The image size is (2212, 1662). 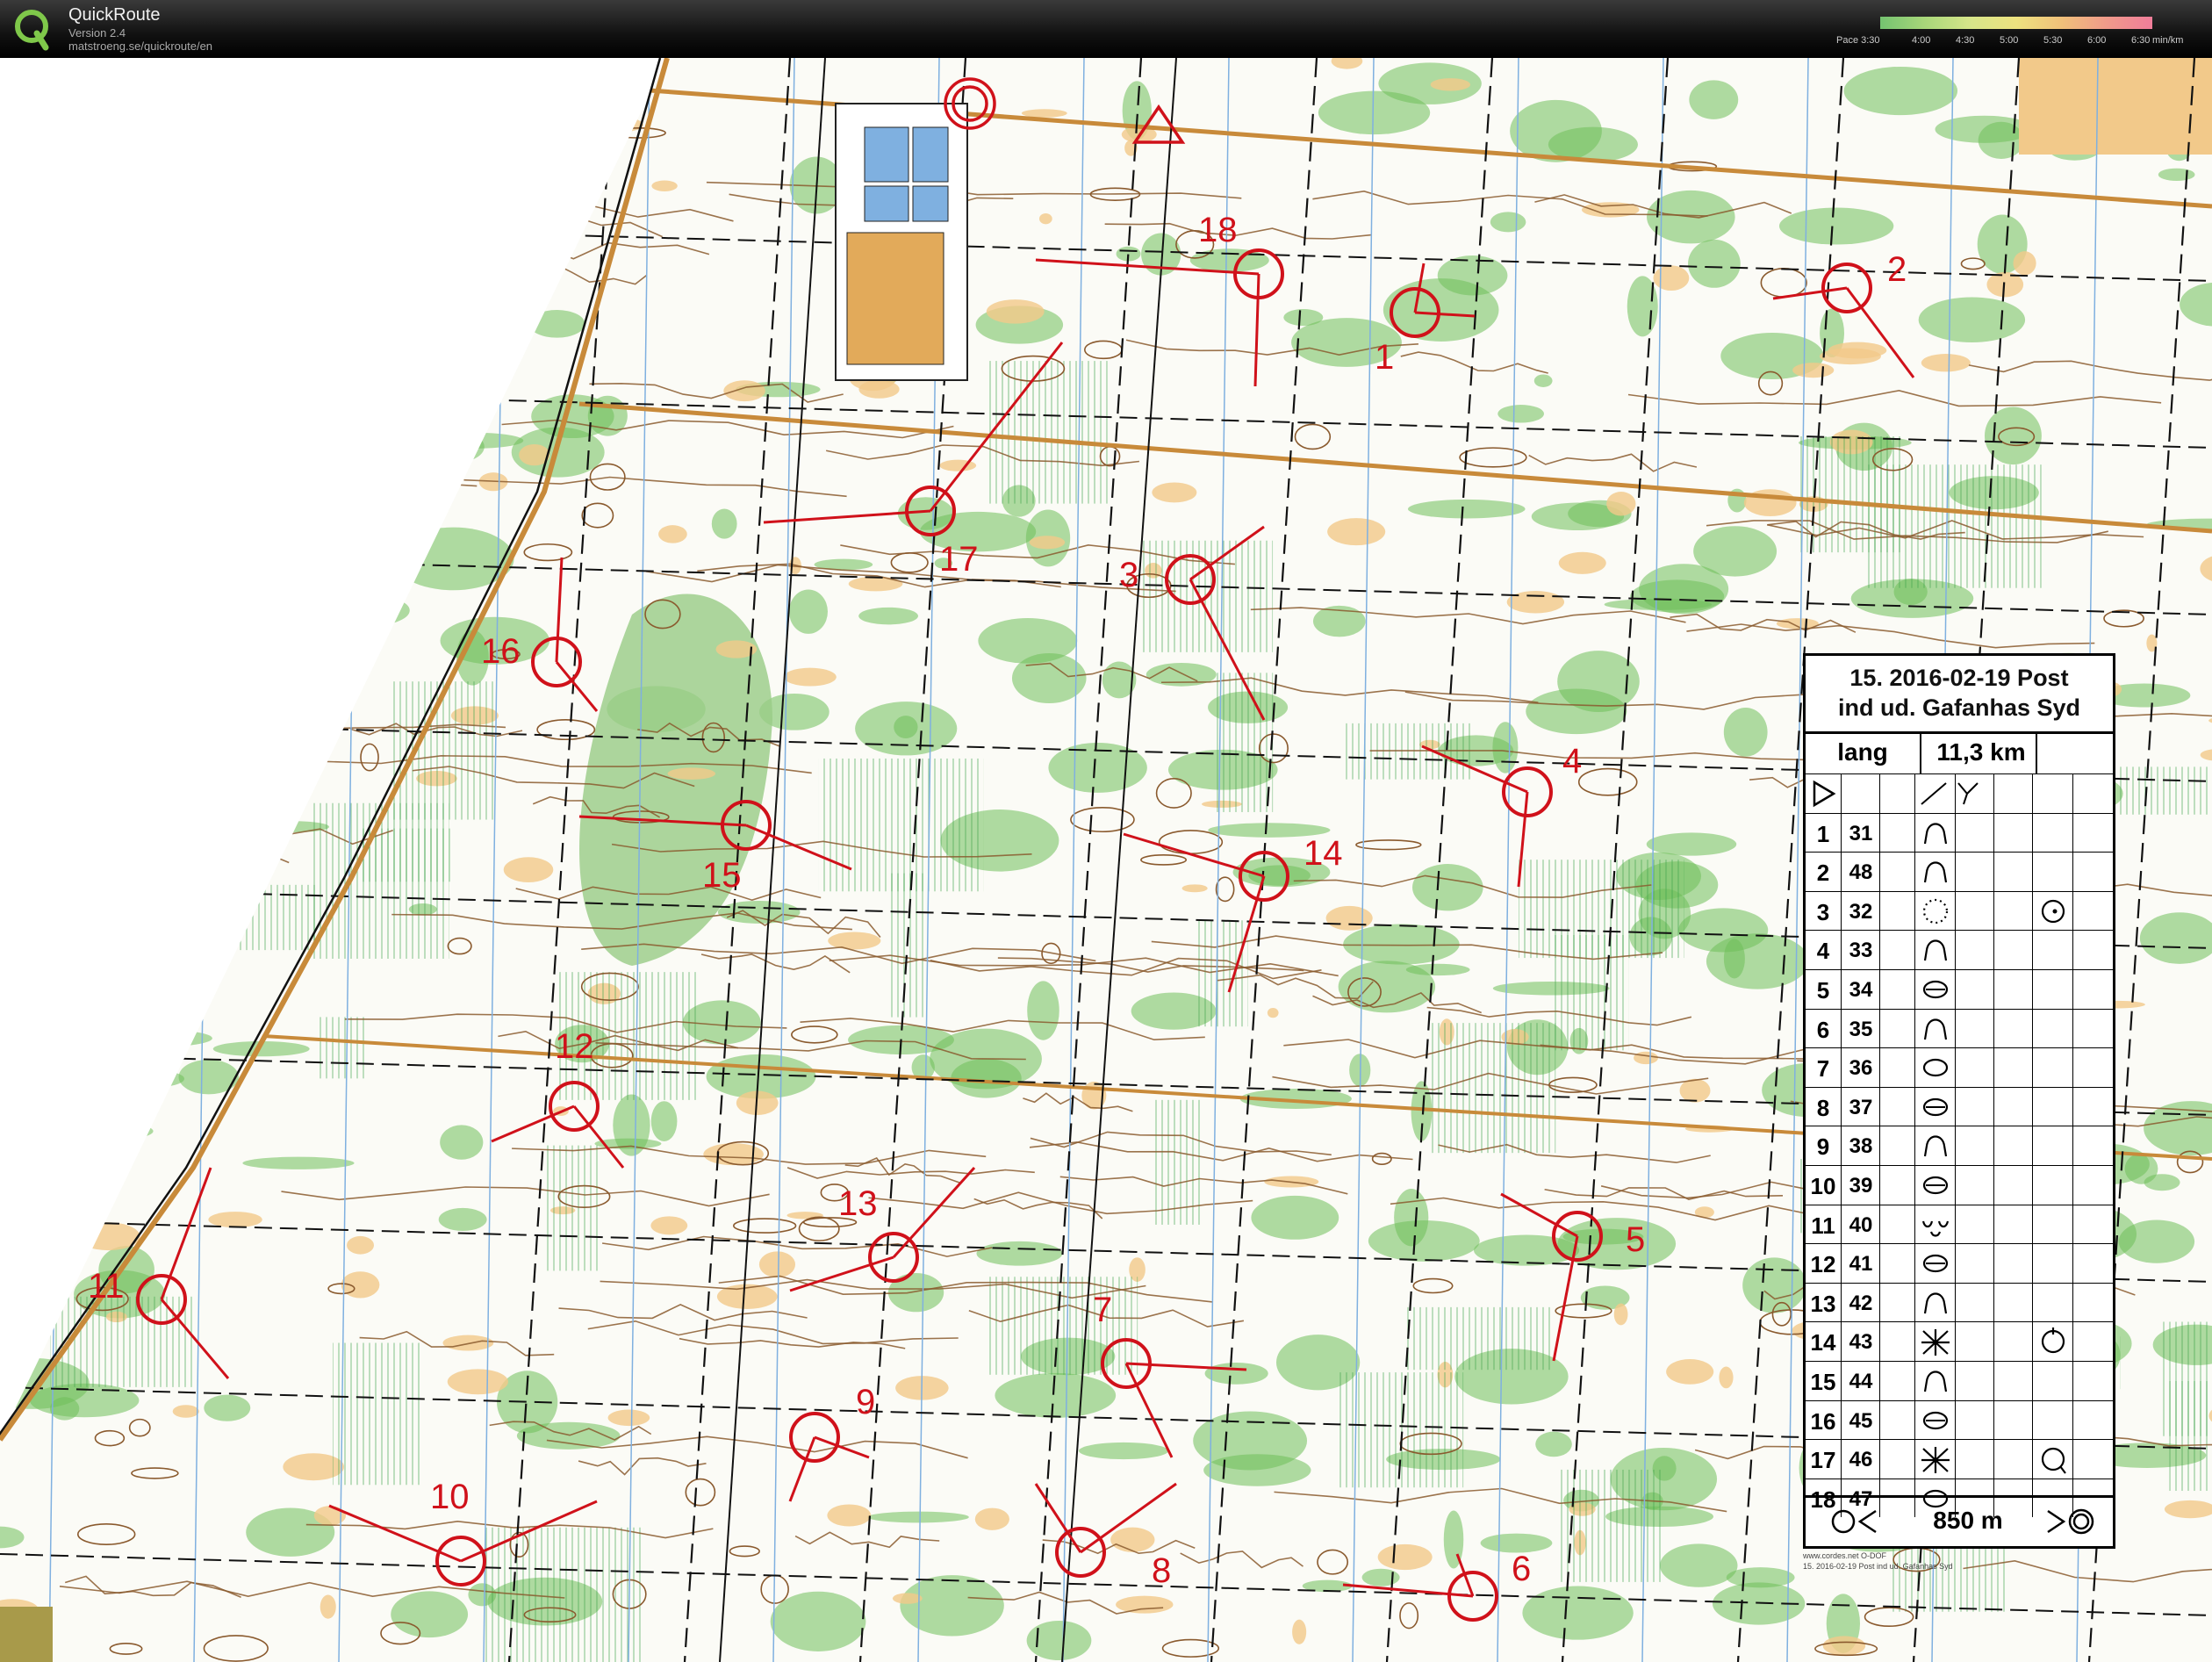 I want to click on control-number: 14, so click(x=1823, y=1342).